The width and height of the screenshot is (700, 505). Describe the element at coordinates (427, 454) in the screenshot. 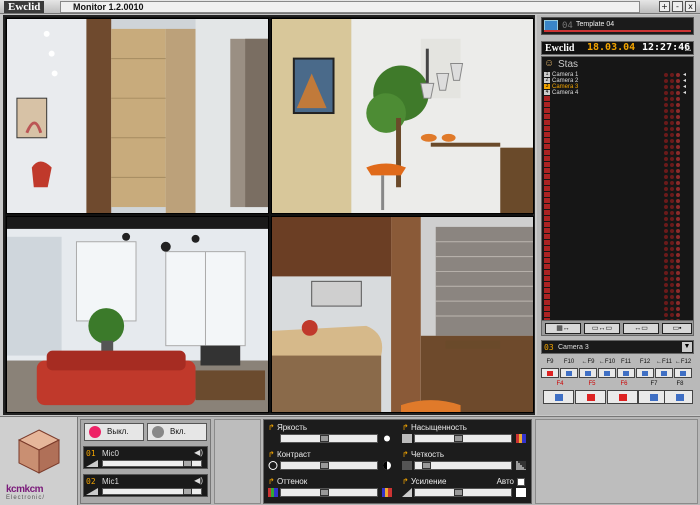

I see `sharpness-label: Четкость` at that location.